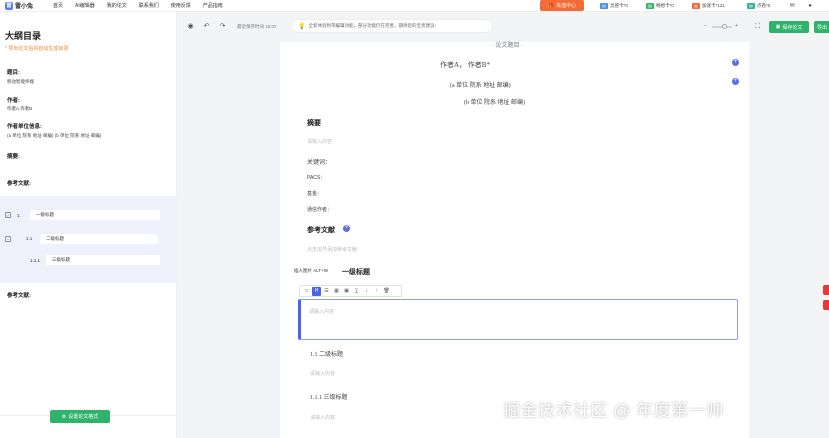 The width and height of the screenshot is (829, 438). What do you see at coordinates (713, 5) in the screenshot?
I see `card-label: 加速卡*121` at bounding box center [713, 5].